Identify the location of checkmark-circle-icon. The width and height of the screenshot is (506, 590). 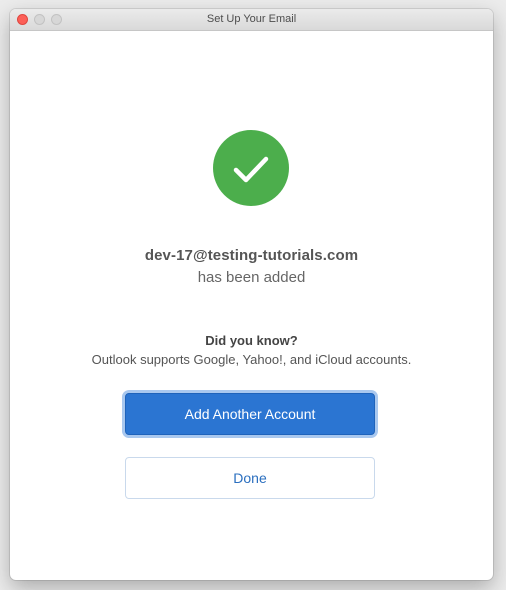
(251, 168).